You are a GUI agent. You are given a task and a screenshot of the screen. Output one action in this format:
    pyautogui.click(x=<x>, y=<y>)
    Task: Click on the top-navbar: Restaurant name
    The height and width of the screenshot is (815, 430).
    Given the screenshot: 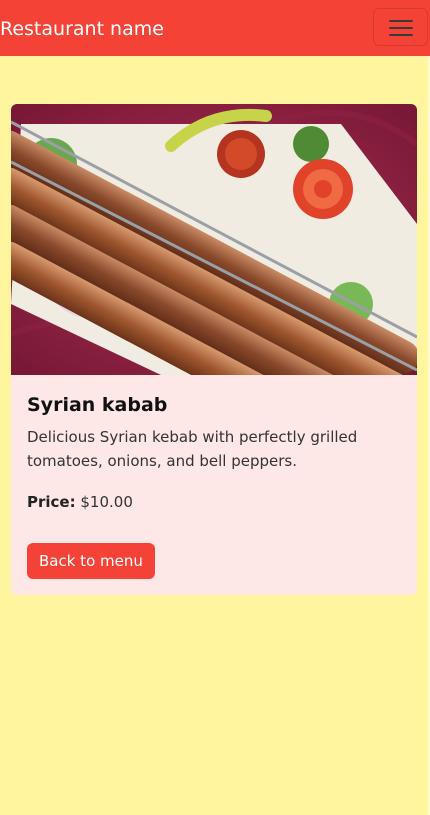 What is the action you would take?
    pyautogui.click(x=215, y=28)
    